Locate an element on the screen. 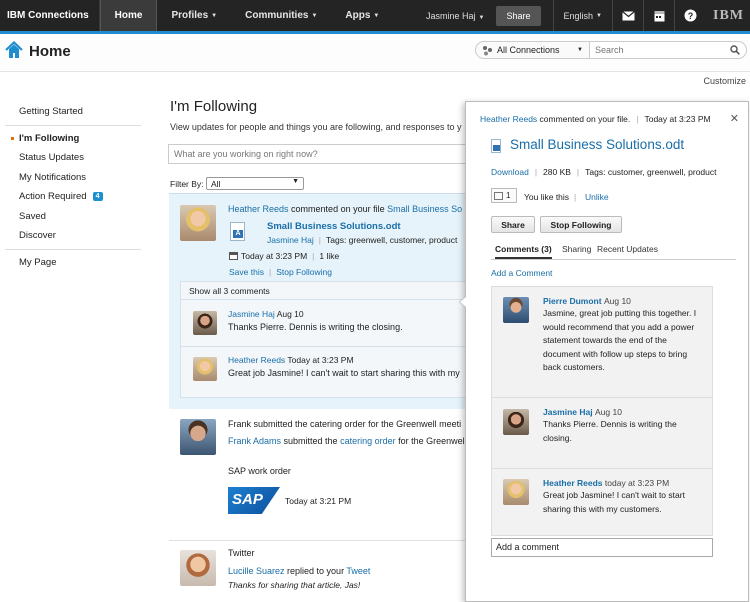 The height and width of the screenshot is (602, 750). nav-apps: Apps ▼ is located at coordinates (362, 15).